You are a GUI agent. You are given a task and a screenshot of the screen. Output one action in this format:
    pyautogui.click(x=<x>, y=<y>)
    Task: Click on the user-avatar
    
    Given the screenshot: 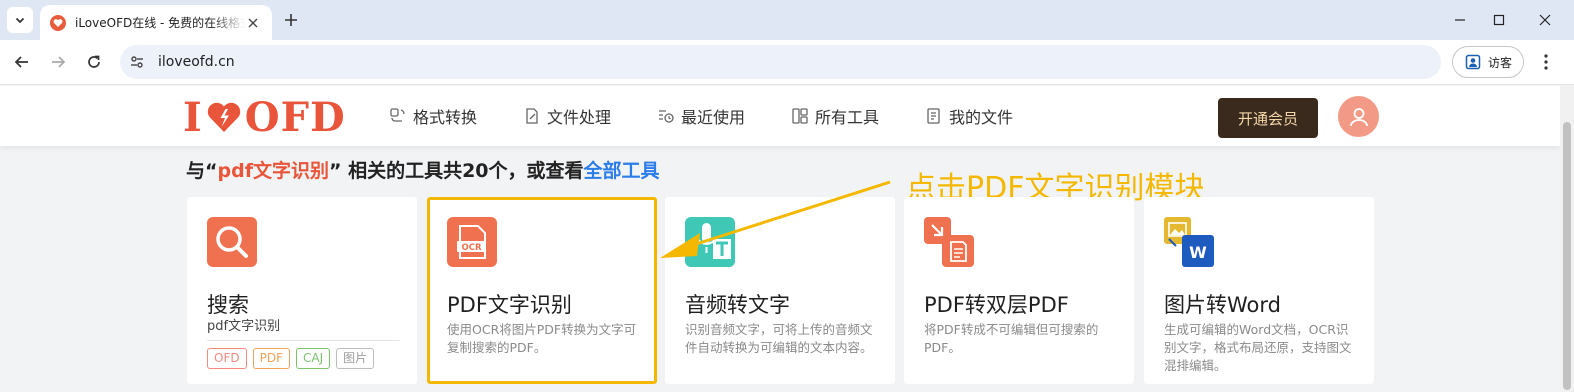 What is the action you would take?
    pyautogui.click(x=1358, y=116)
    